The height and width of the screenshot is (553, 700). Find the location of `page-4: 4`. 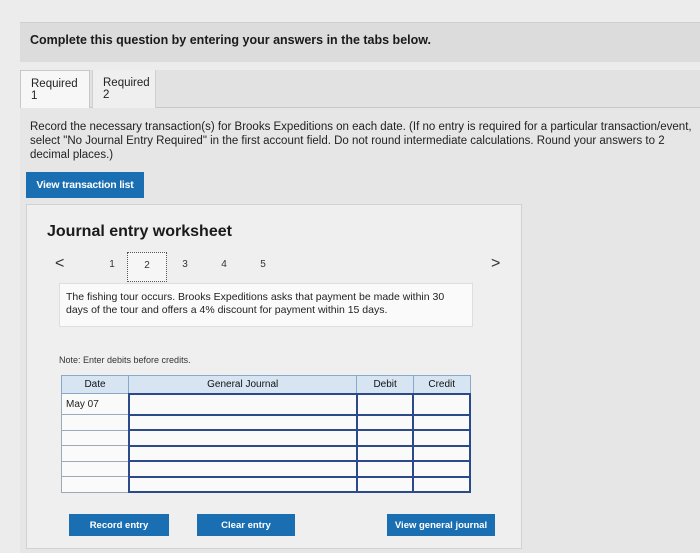

page-4: 4 is located at coordinates (224, 264).